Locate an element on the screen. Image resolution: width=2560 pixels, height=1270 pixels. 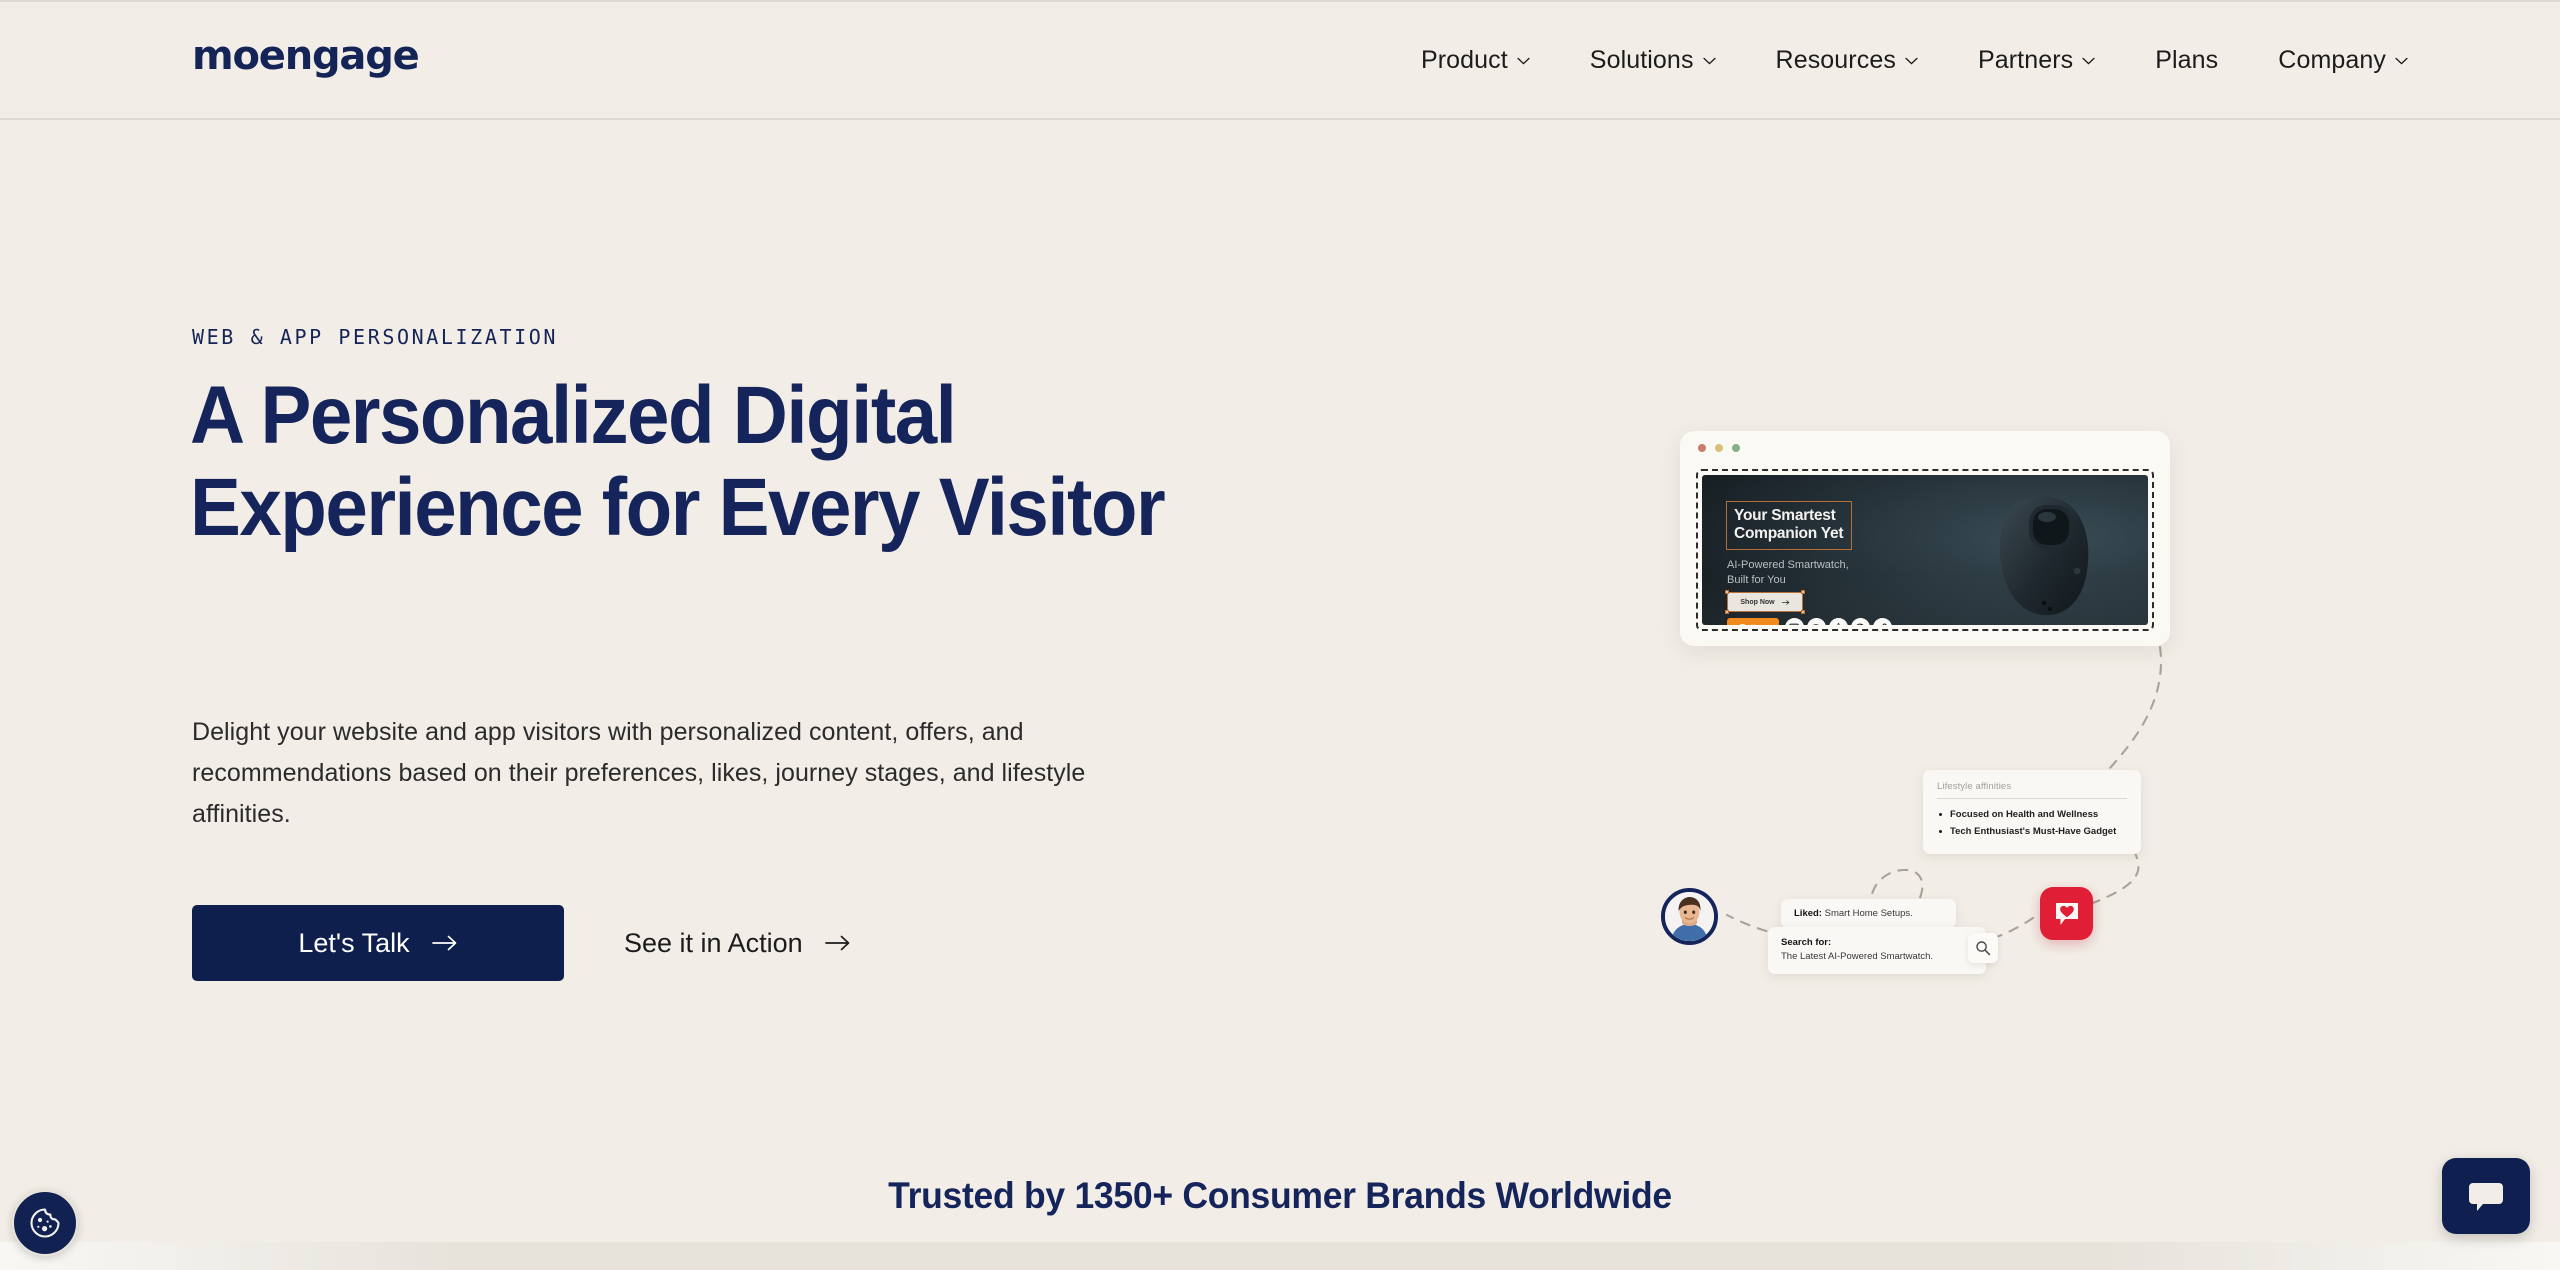
traffic-light-dots is located at coordinates (1719, 448).